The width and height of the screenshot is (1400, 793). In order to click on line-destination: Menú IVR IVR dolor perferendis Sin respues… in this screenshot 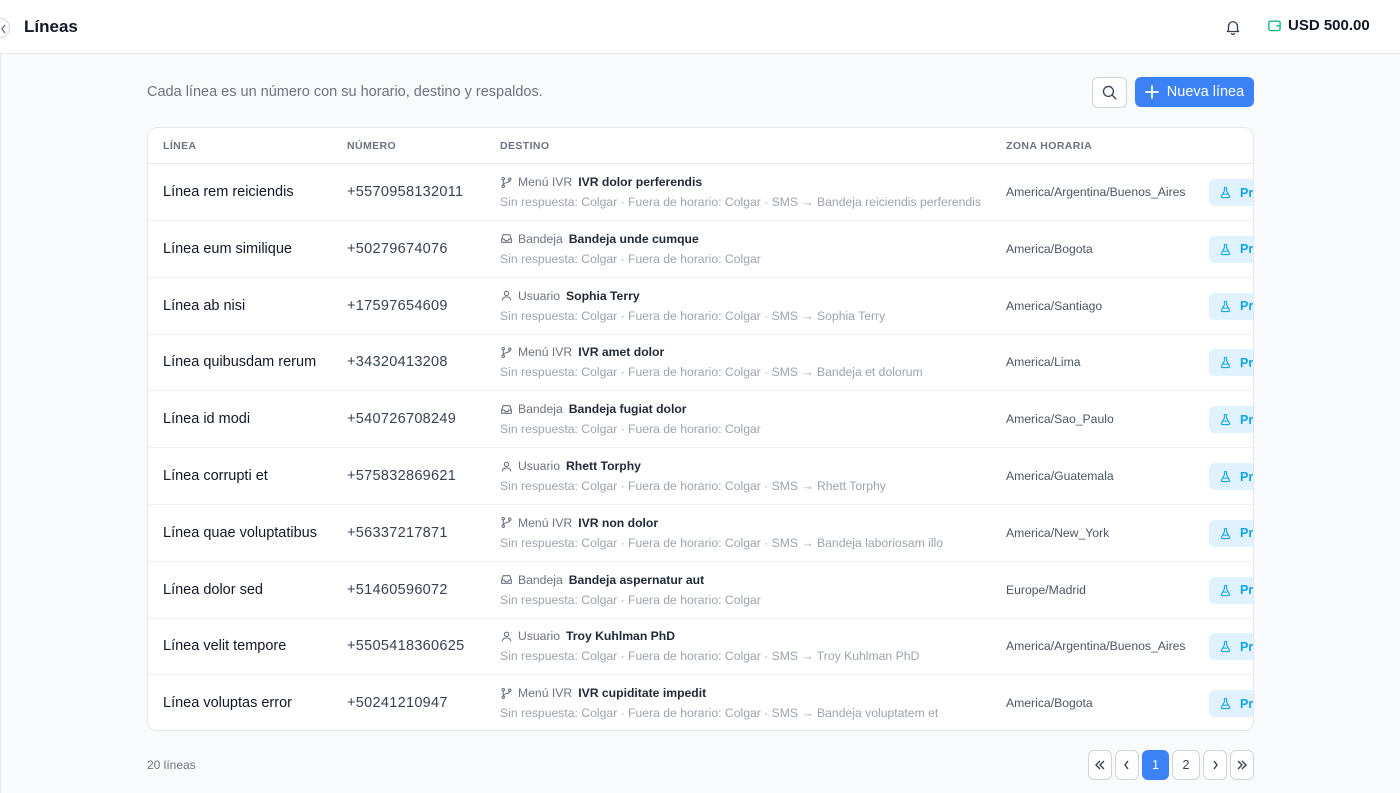, I will do `click(740, 191)`.